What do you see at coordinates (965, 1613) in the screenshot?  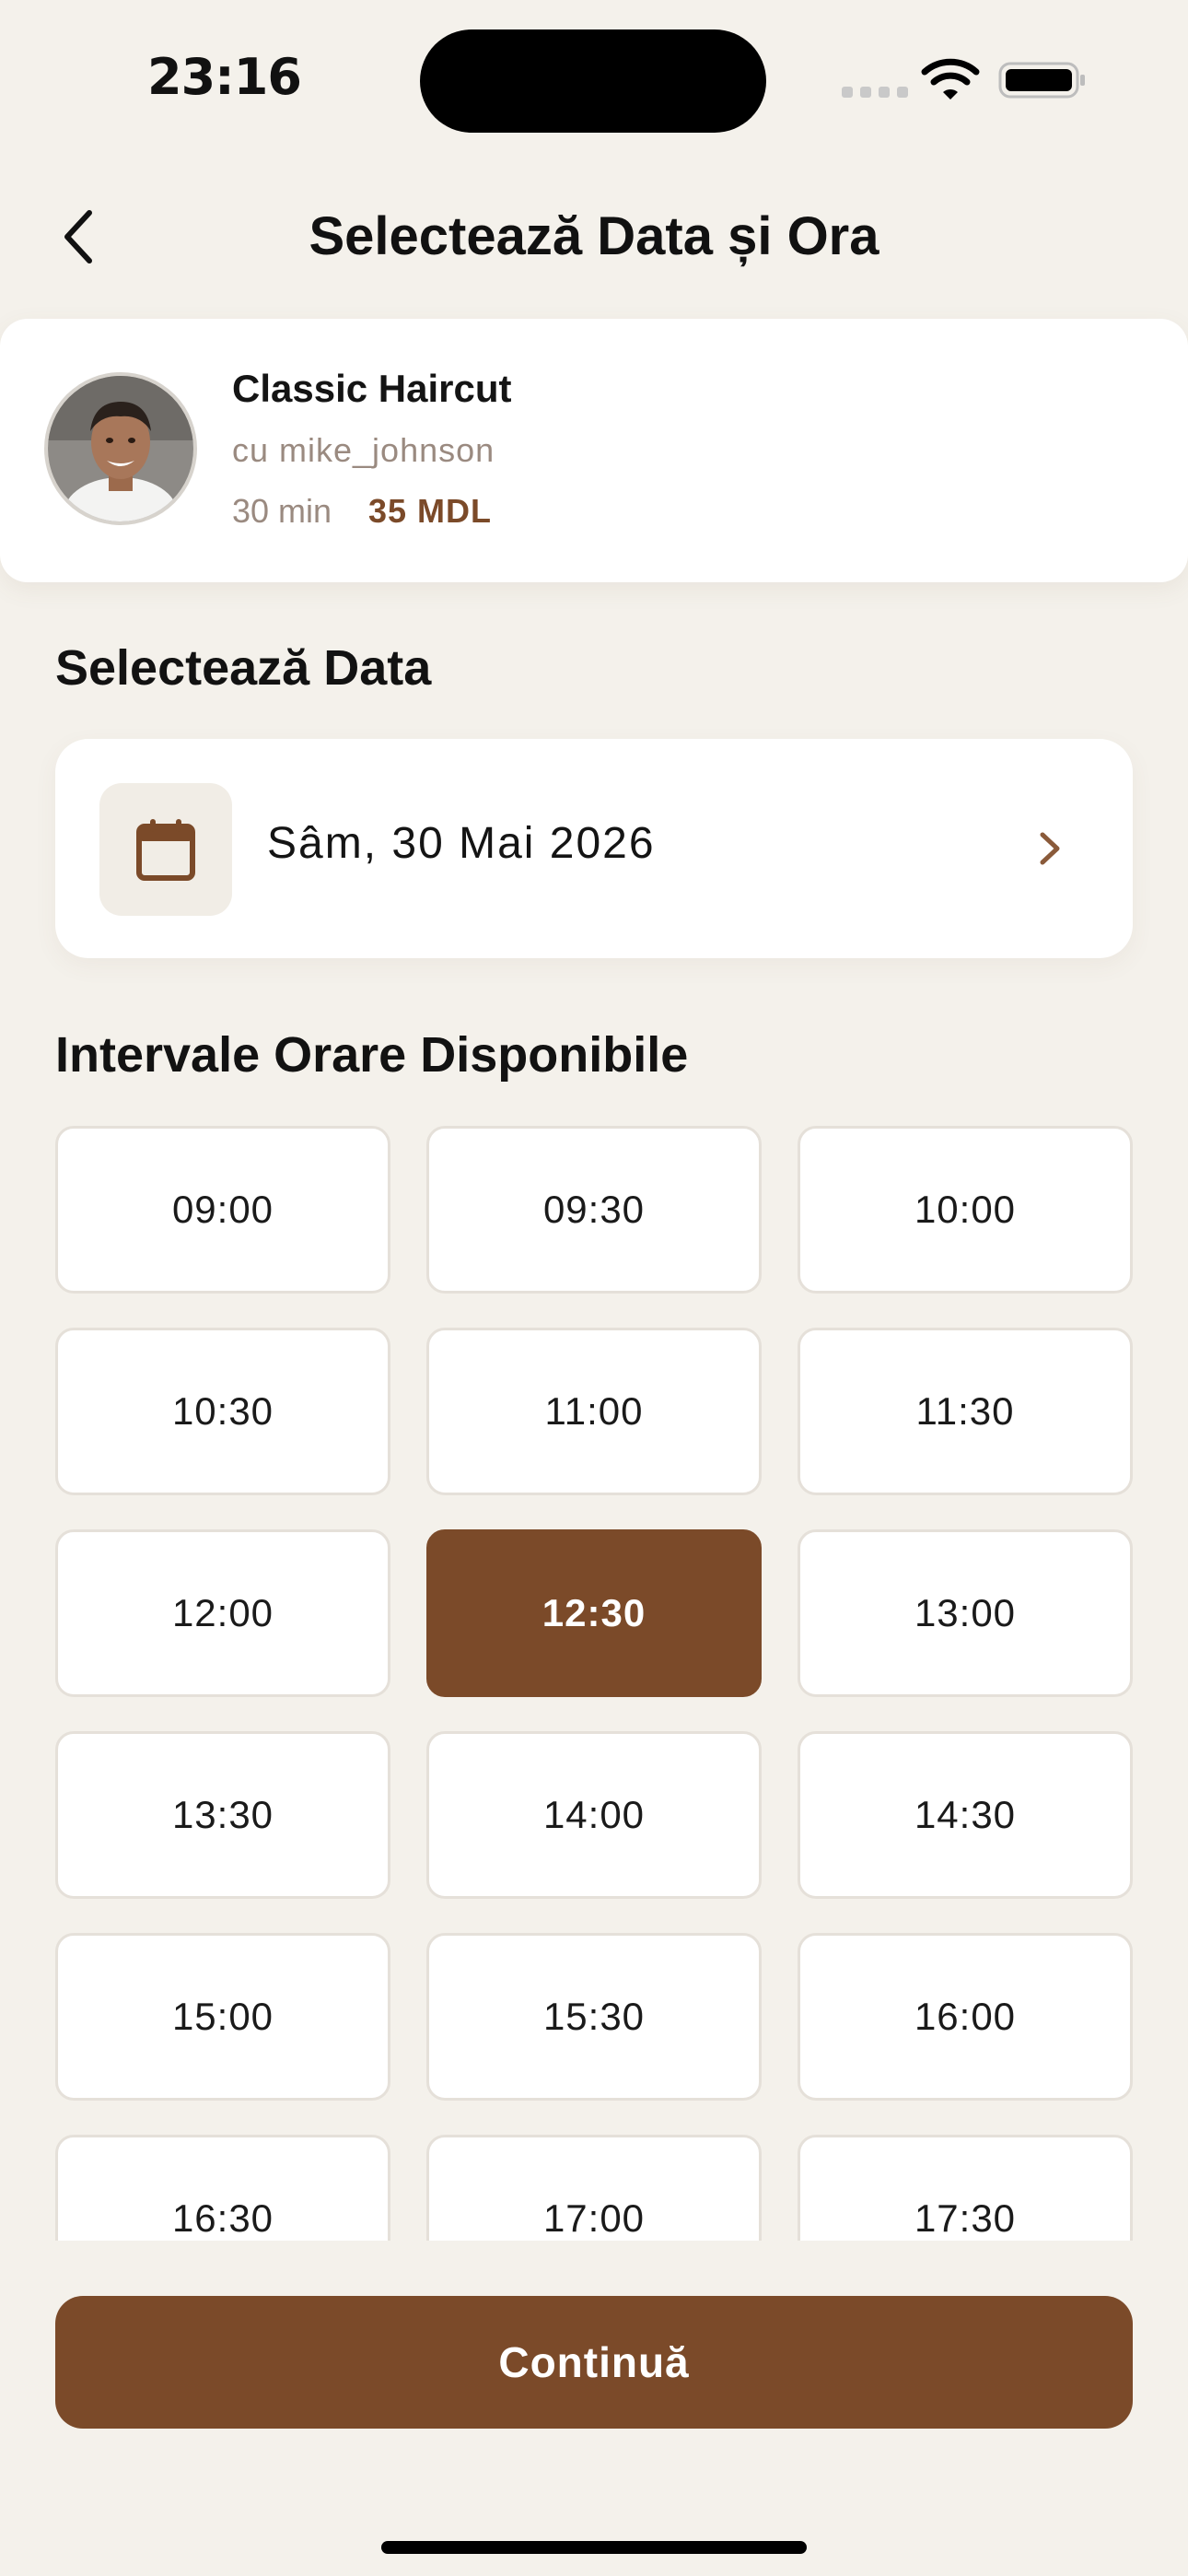 I see `time-slot: 13:00` at bounding box center [965, 1613].